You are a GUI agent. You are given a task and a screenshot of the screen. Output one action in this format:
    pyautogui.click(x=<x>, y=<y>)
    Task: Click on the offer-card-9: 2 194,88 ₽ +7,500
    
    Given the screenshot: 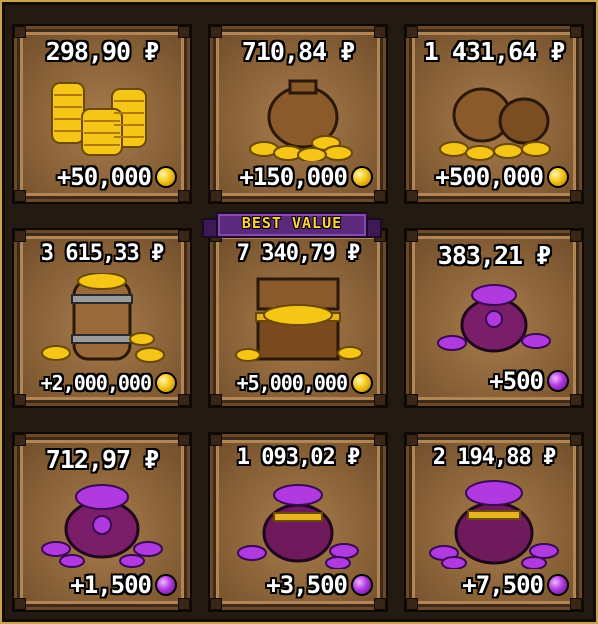 What is the action you would take?
    pyautogui.click(x=494, y=522)
    